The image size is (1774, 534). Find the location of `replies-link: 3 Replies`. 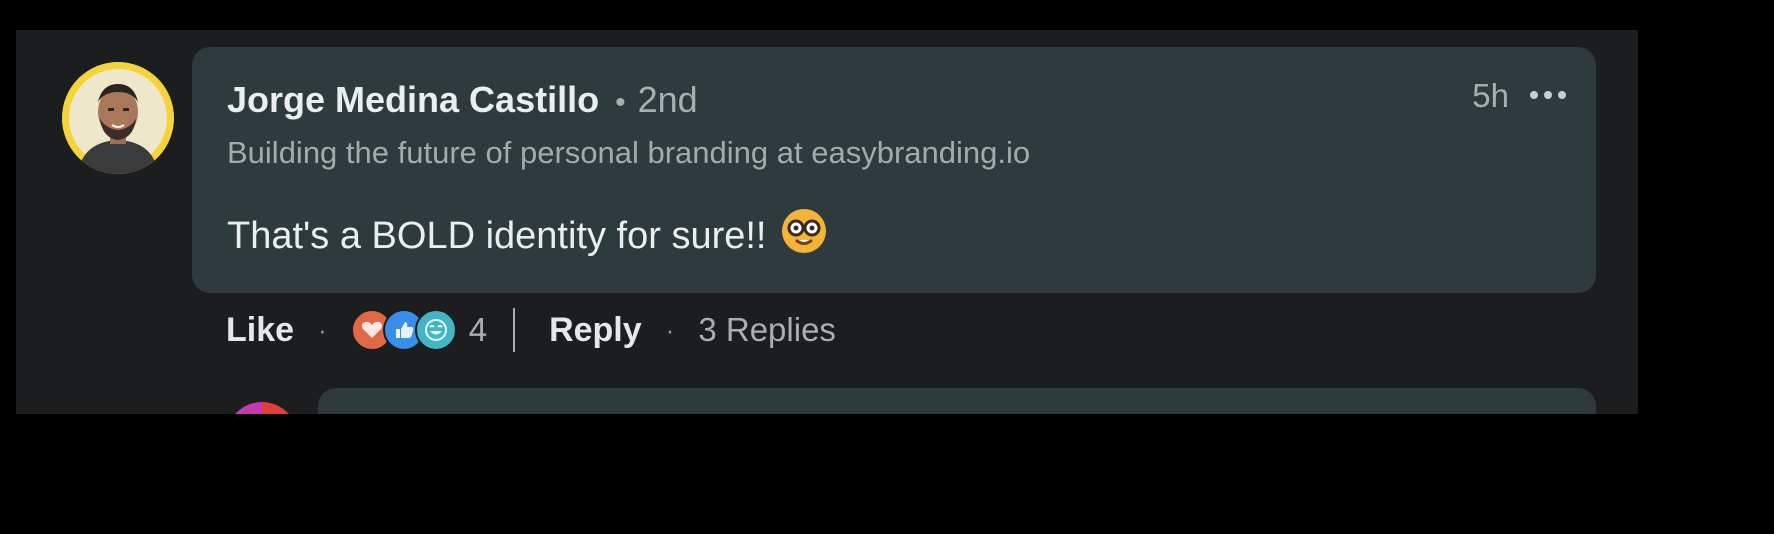

replies-link: 3 Replies is located at coordinates (767, 330).